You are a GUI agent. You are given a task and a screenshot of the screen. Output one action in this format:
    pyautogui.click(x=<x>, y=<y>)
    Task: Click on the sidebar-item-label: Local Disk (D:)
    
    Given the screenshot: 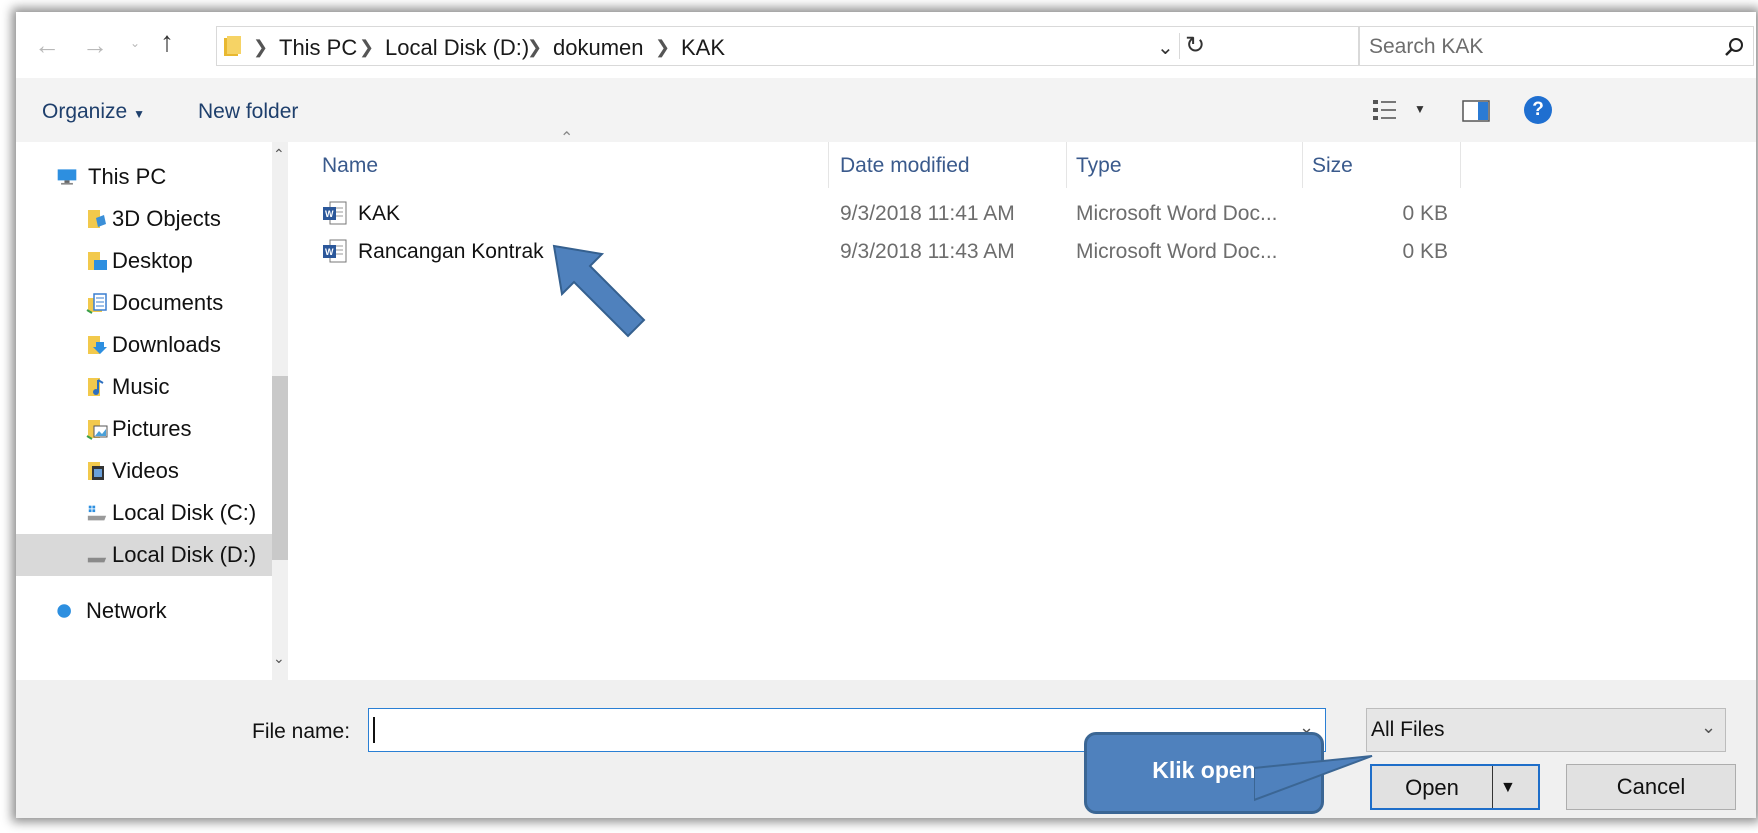 What is the action you would take?
    pyautogui.click(x=184, y=554)
    